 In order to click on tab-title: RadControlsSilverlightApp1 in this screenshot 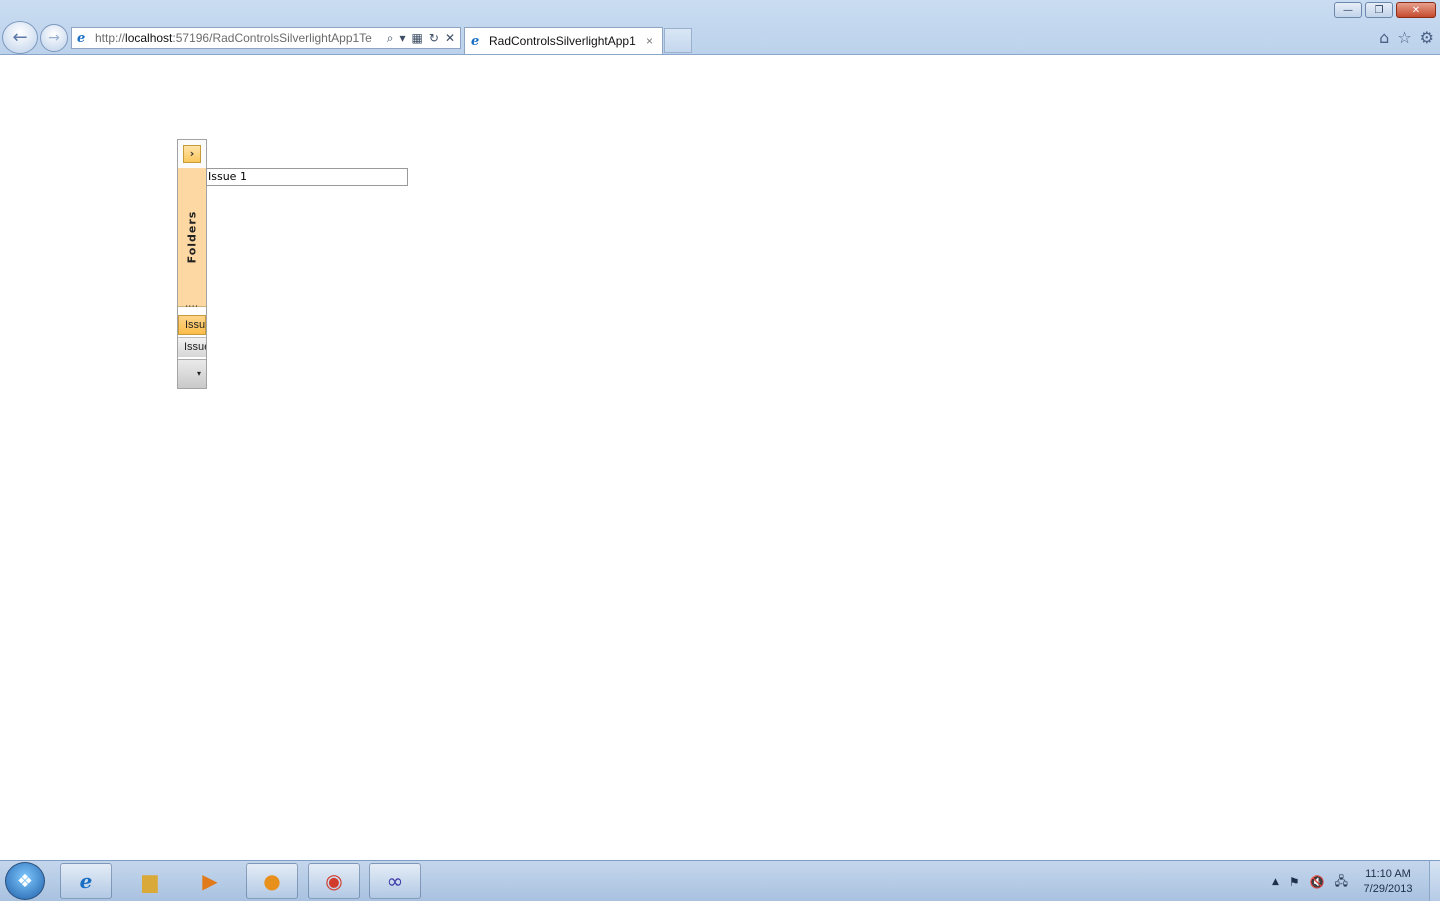, I will do `click(562, 41)`.